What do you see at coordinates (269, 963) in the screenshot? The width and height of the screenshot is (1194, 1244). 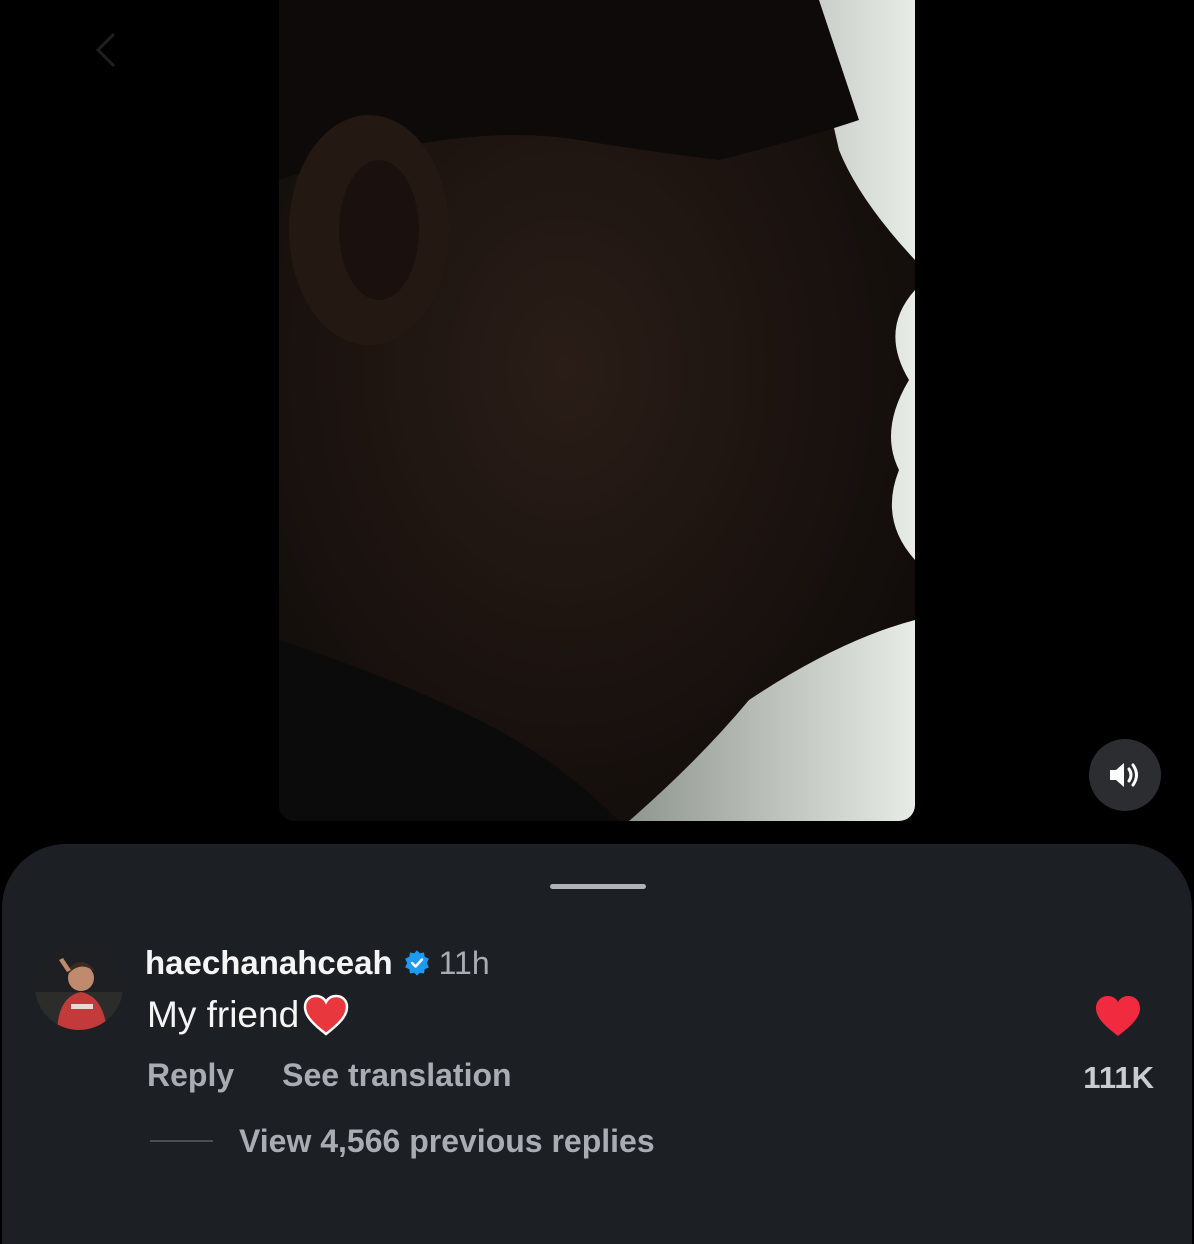 I see `comment-username: haechanahceah` at bounding box center [269, 963].